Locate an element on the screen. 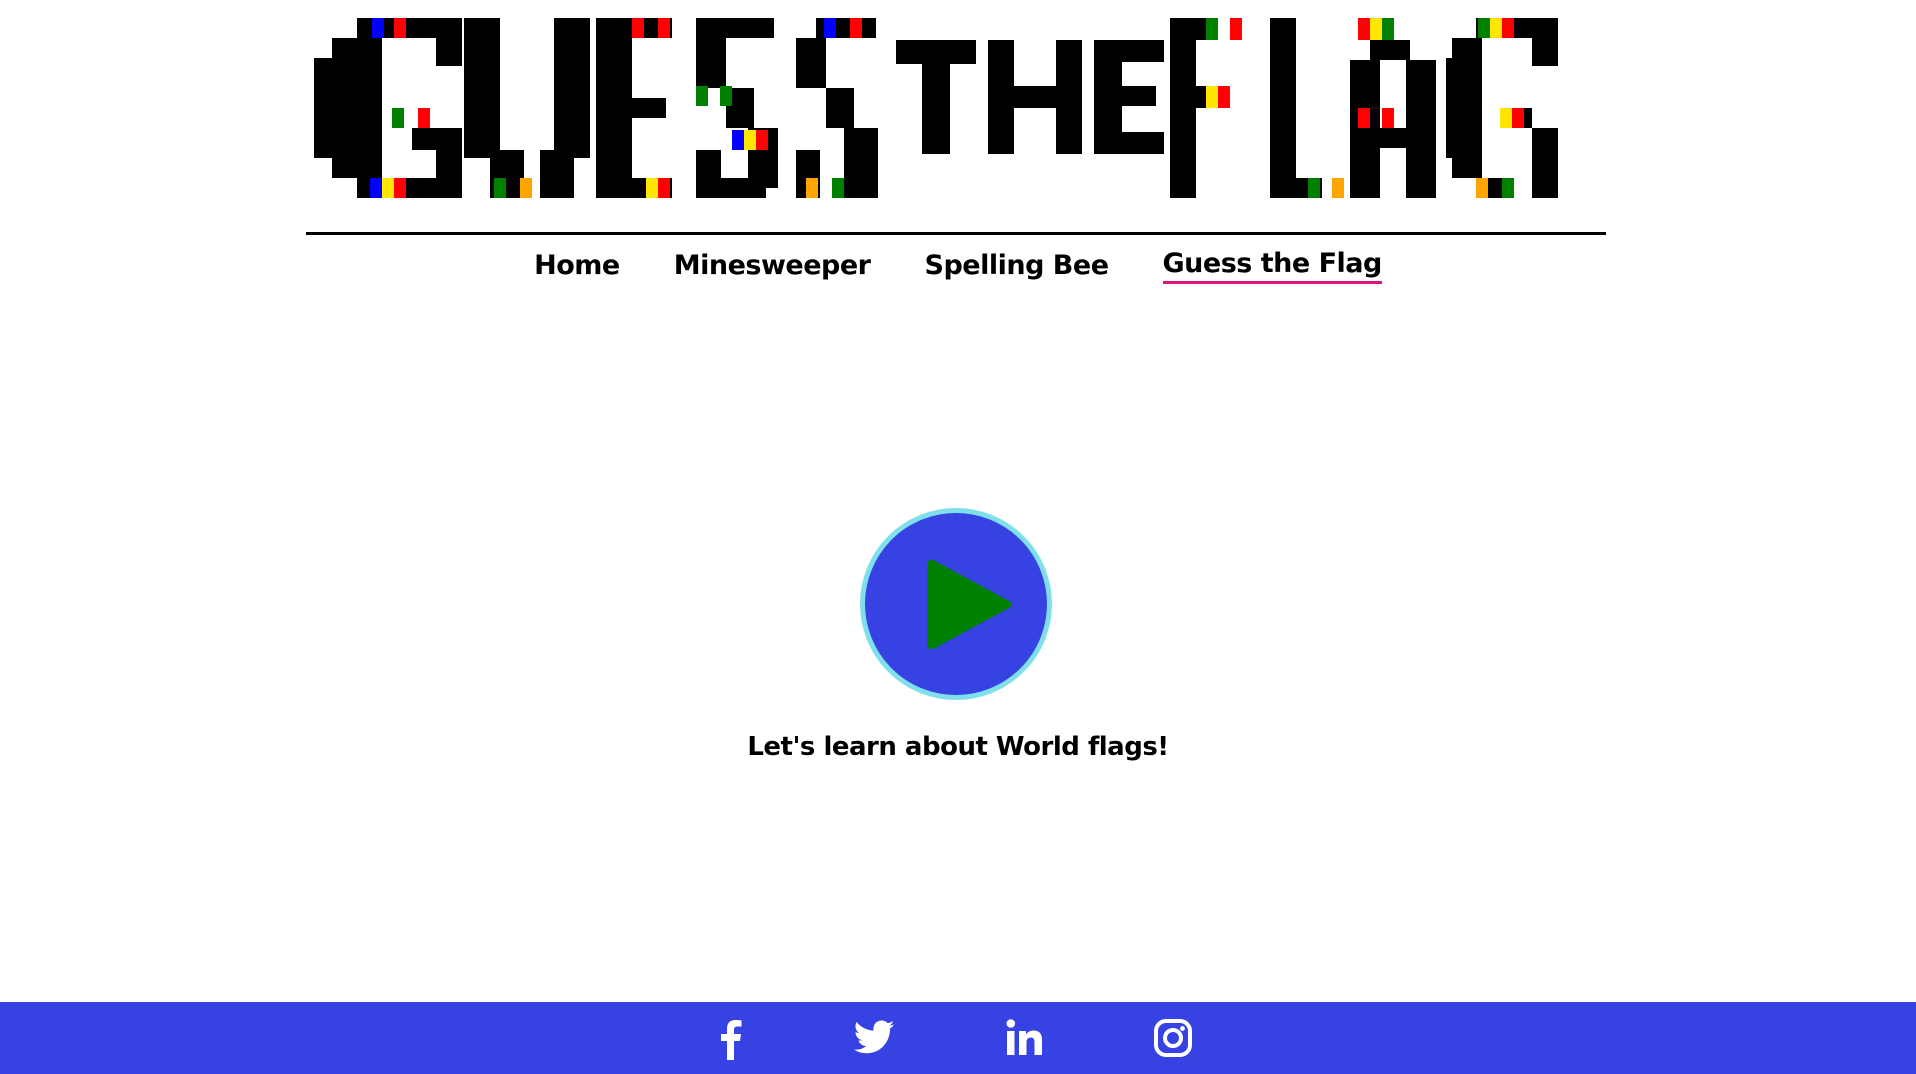  play-button is located at coordinates (956, 604).